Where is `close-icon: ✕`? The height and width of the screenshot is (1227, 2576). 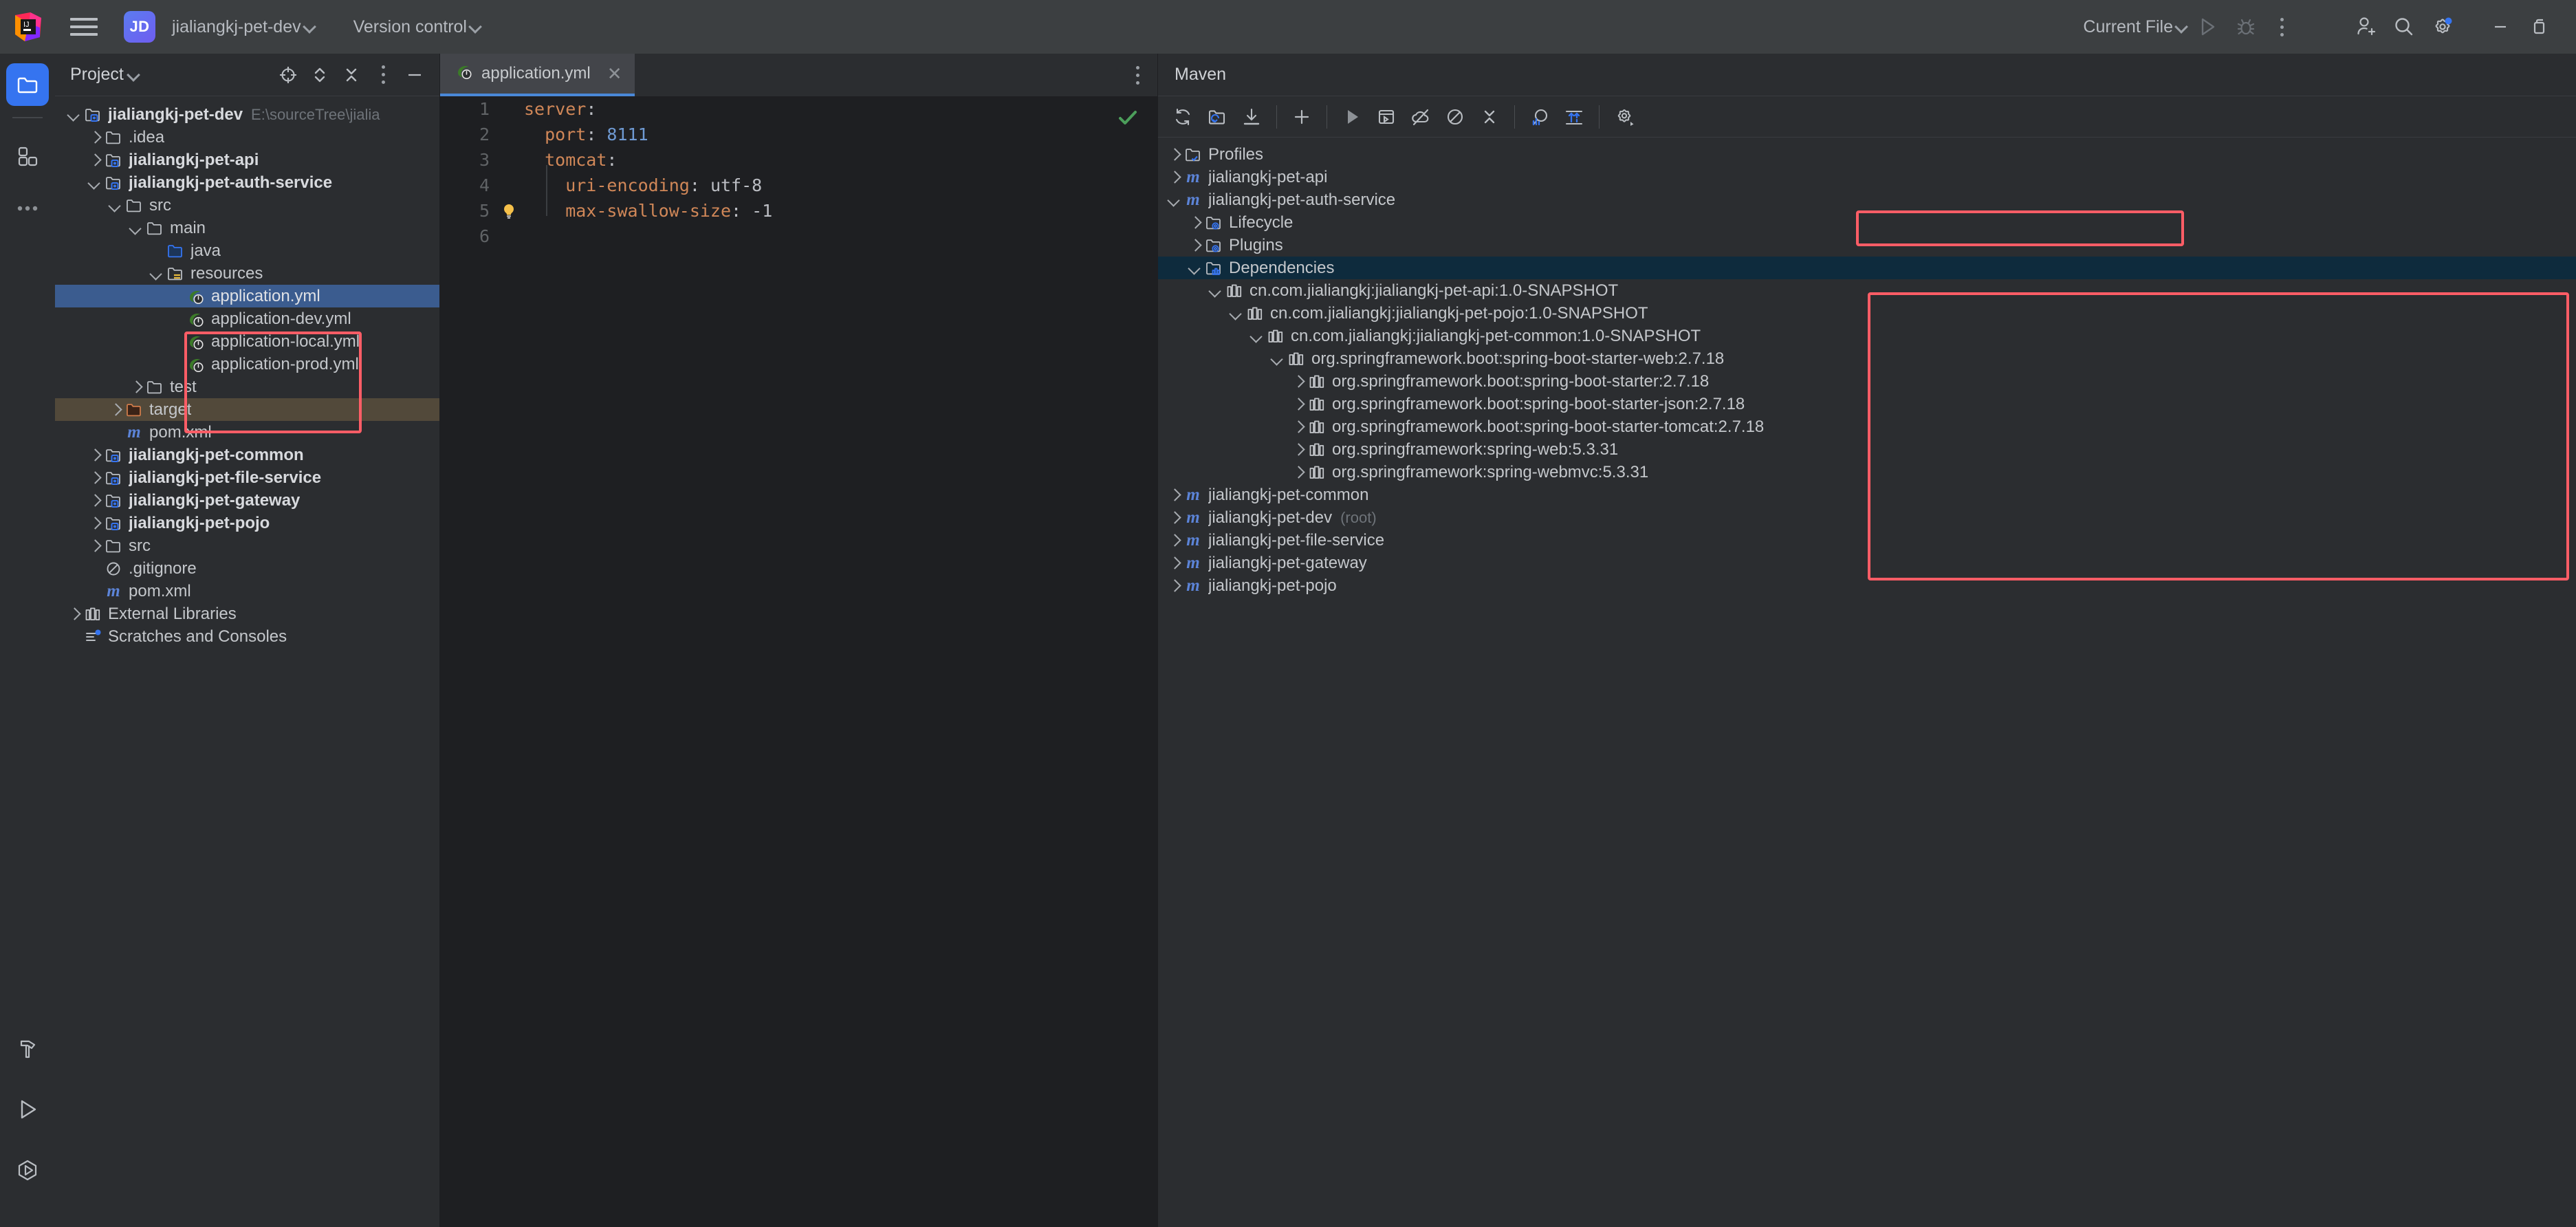 close-icon: ✕ is located at coordinates (614, 74).